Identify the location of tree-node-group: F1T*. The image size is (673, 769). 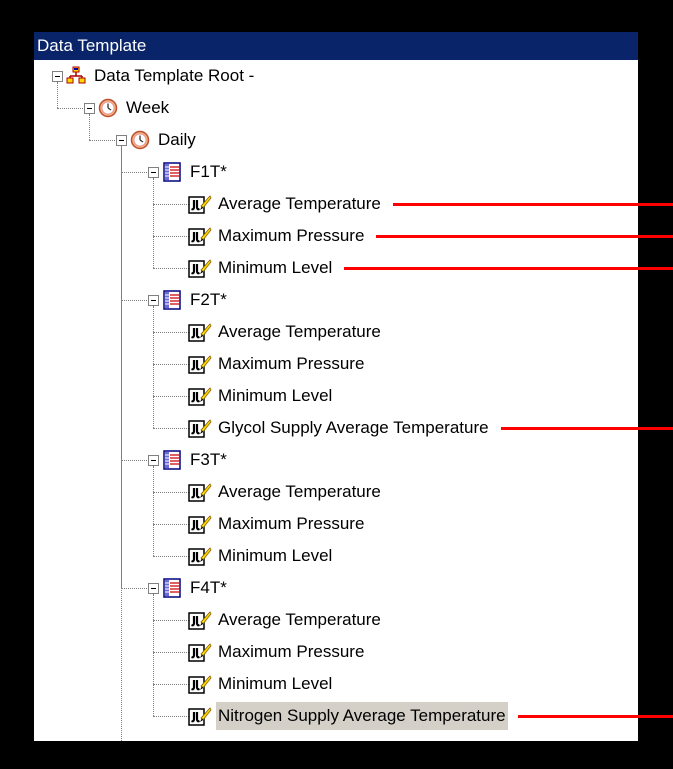
(208, 172).